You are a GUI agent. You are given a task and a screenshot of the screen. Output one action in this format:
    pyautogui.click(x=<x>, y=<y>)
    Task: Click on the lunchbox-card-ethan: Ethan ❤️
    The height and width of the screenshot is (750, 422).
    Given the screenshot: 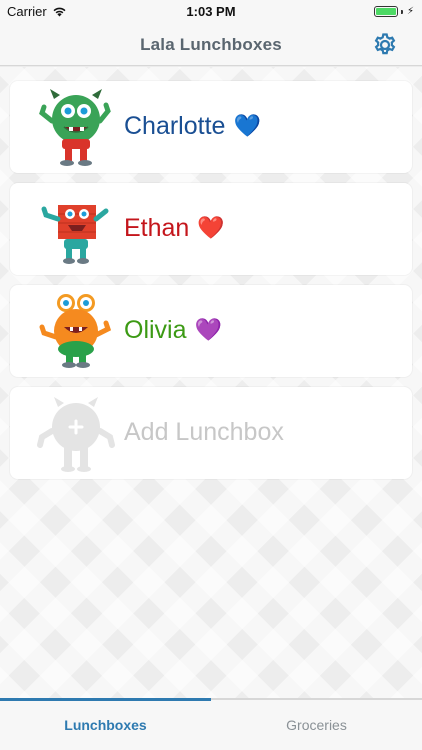 What is the action you would take?
    pyautogui.click(x=211, y=229)
    